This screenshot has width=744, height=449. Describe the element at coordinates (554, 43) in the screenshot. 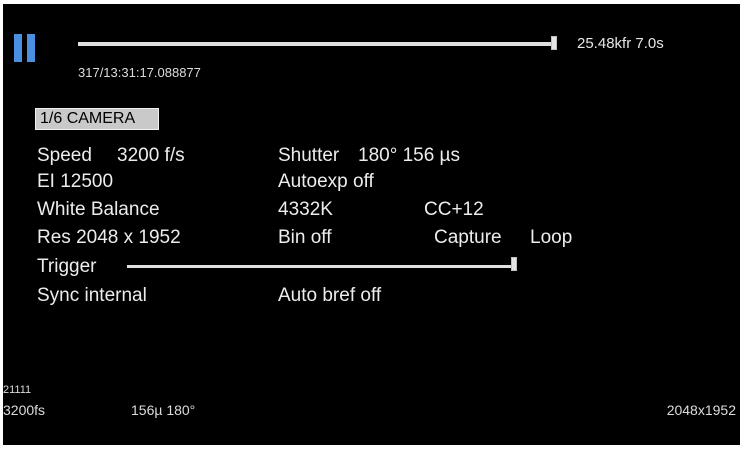

I see `timeline-end-marker` at that location.